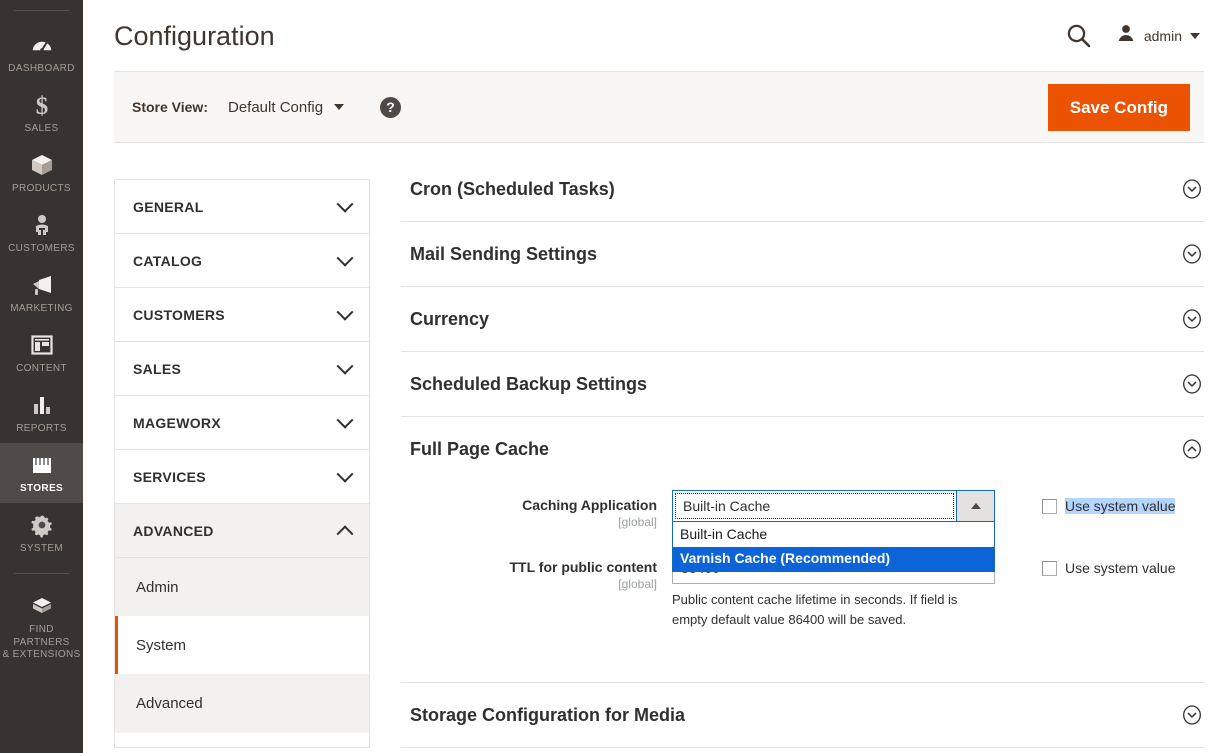 The height and width of the screenshot is (753, 1222). I want to click on sidebar-item-dashboard: Dashboard, so click(41, 53).